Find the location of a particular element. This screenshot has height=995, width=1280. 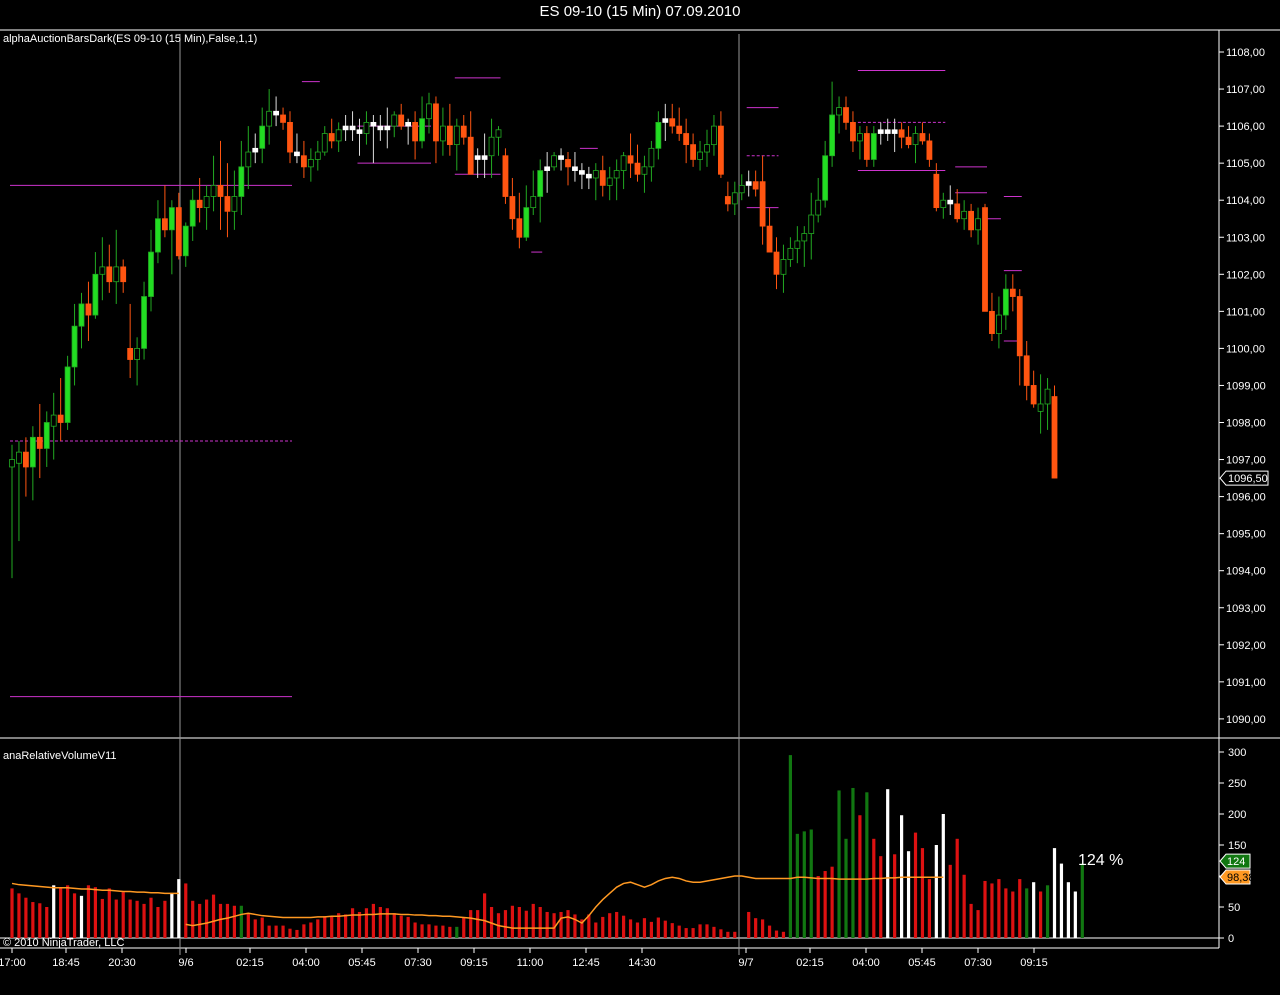

y-tick-label: 1091,00 is located at coordinates (1246, 683).